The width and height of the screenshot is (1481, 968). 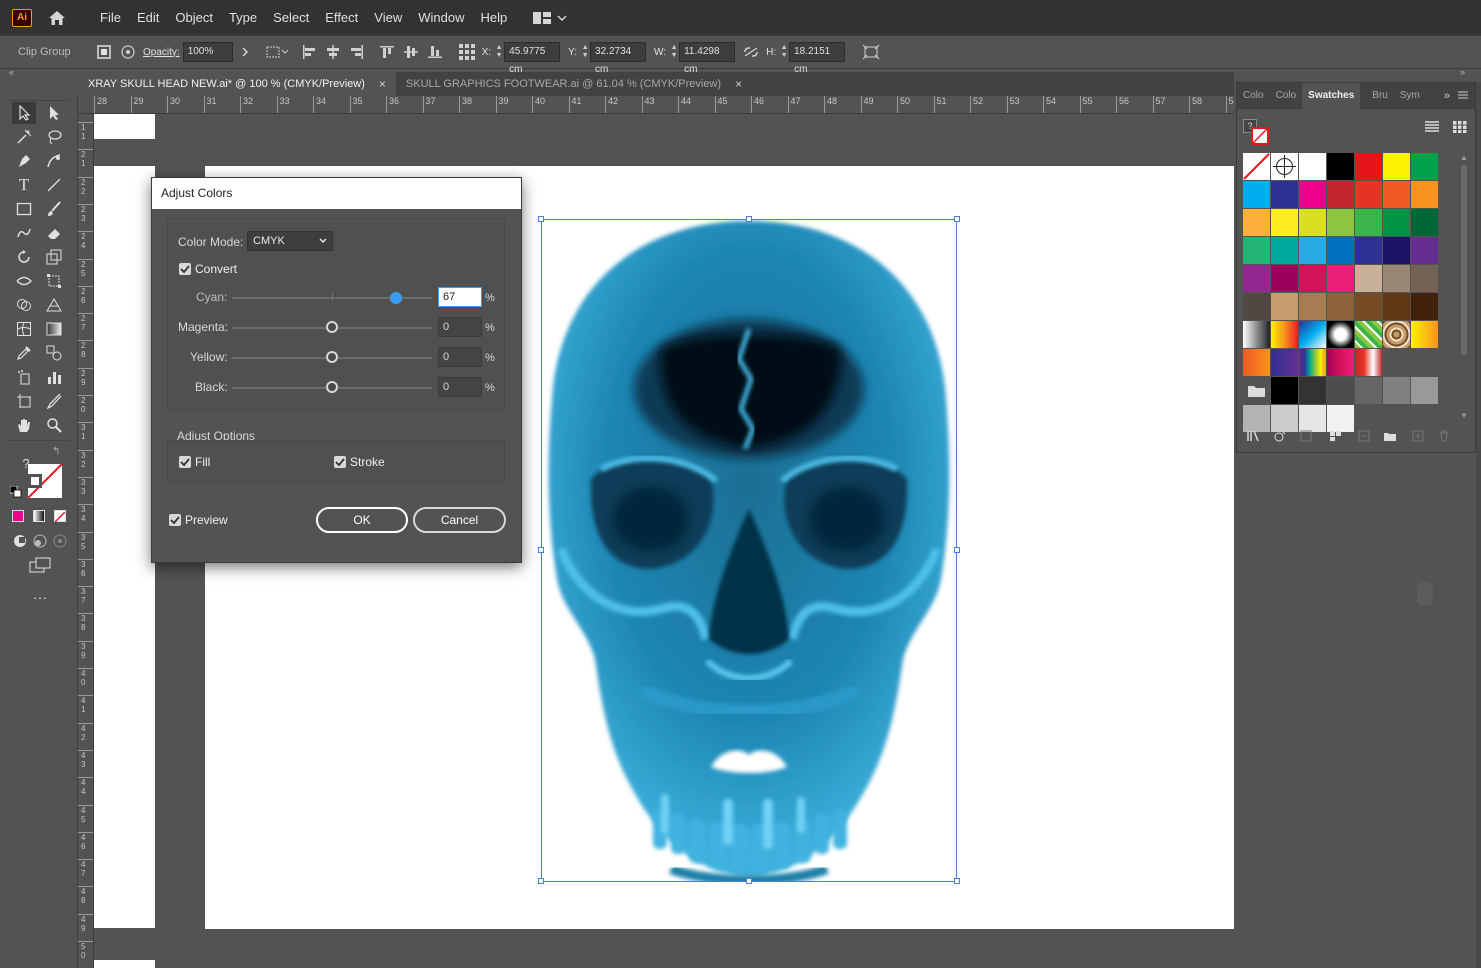 I want to click on x-field: 45.9775 cm, so click(x=532, y=58).